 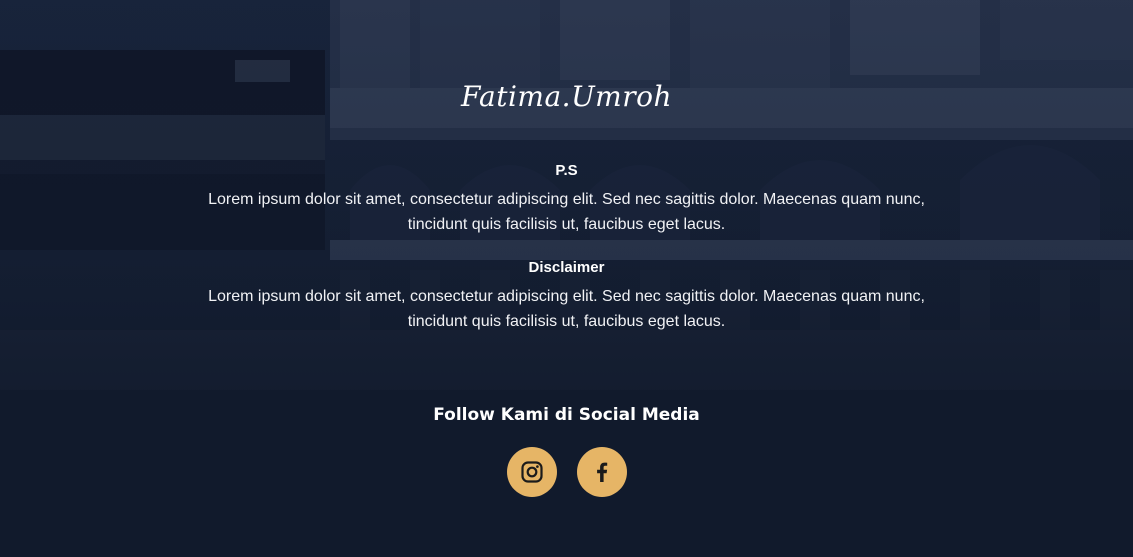 I want to click on social-follow-title: Follow Kami di Social Media, so click(x=566, y=415).